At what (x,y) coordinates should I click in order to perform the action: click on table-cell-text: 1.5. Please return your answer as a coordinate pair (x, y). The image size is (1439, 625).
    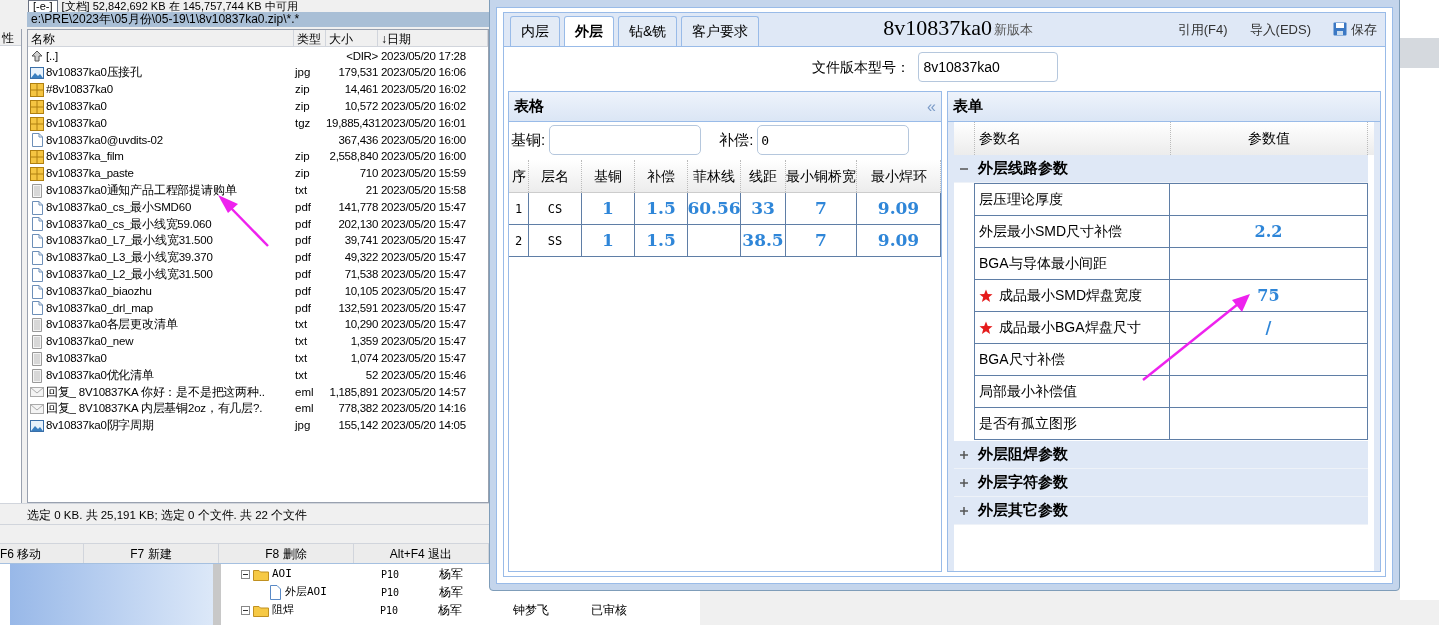
    Looking at the image, I should click on (661, 208).